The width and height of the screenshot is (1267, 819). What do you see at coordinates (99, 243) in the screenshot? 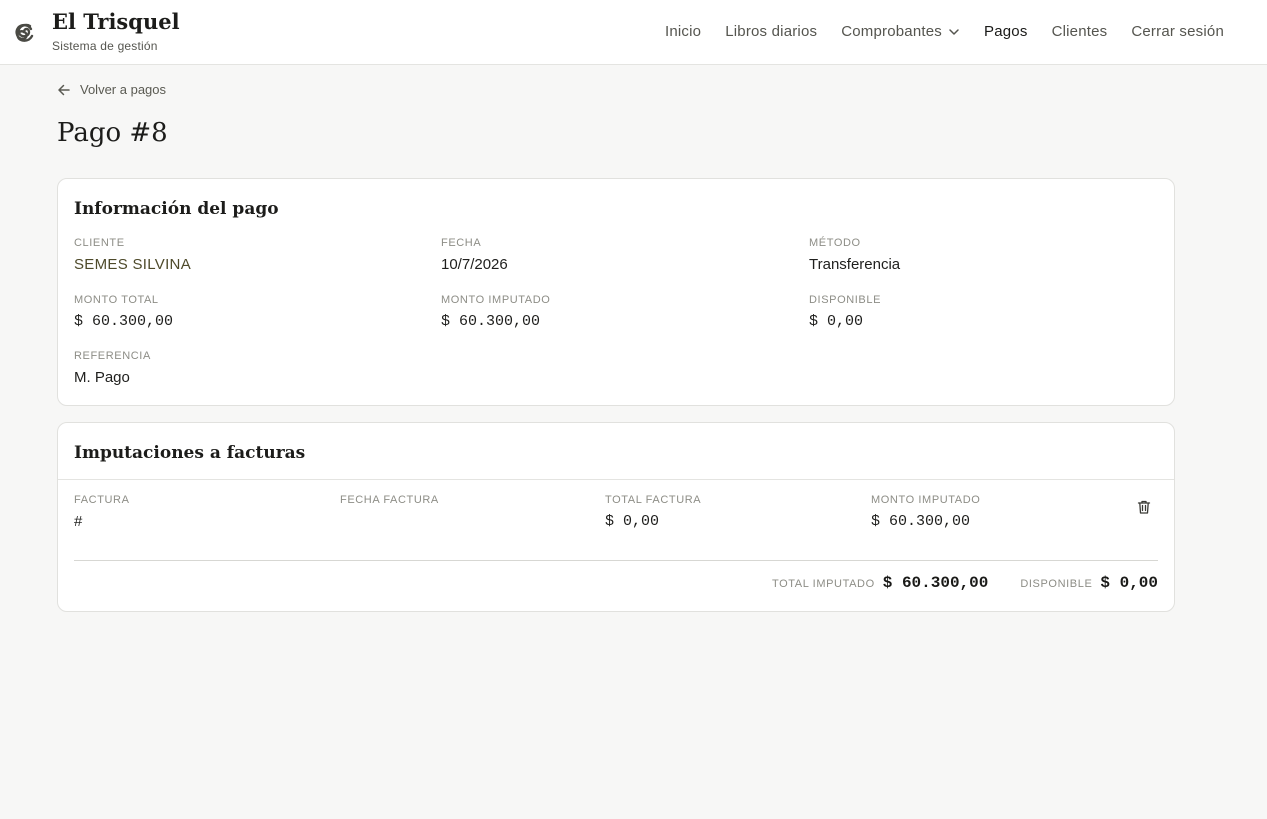
I see `client-label: CLIENTE` at bounding box center [99, 243].